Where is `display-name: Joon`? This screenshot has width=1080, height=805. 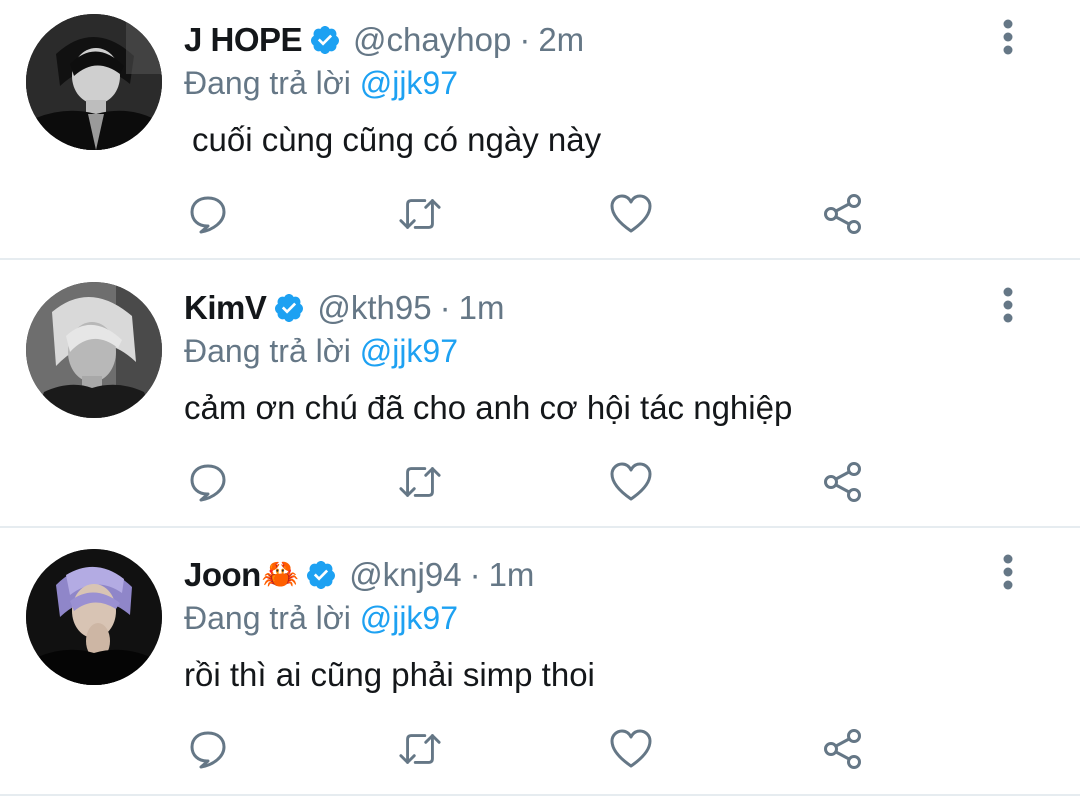 display-name: Joon is located at coordinates (222, 575).